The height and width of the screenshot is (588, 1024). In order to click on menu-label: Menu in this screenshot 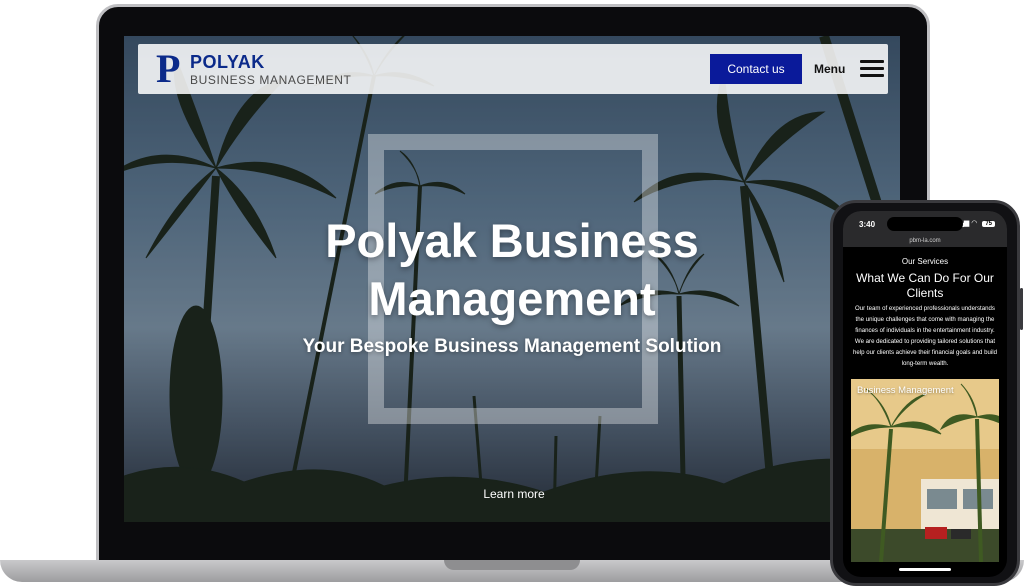, I will do `click(829, 69)`.